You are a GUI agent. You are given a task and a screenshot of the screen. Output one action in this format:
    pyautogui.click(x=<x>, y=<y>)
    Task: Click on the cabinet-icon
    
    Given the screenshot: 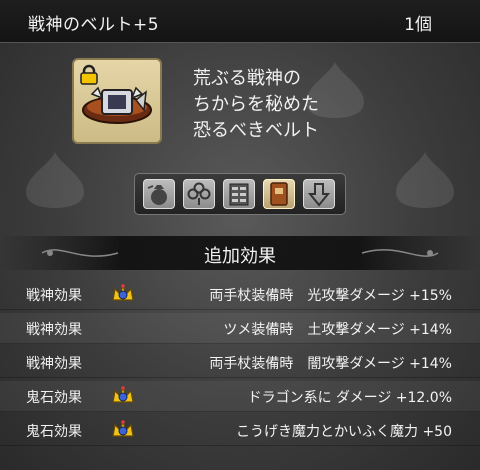 What is the action you would take?
    pyautogui.click(x=239, y=194)
    